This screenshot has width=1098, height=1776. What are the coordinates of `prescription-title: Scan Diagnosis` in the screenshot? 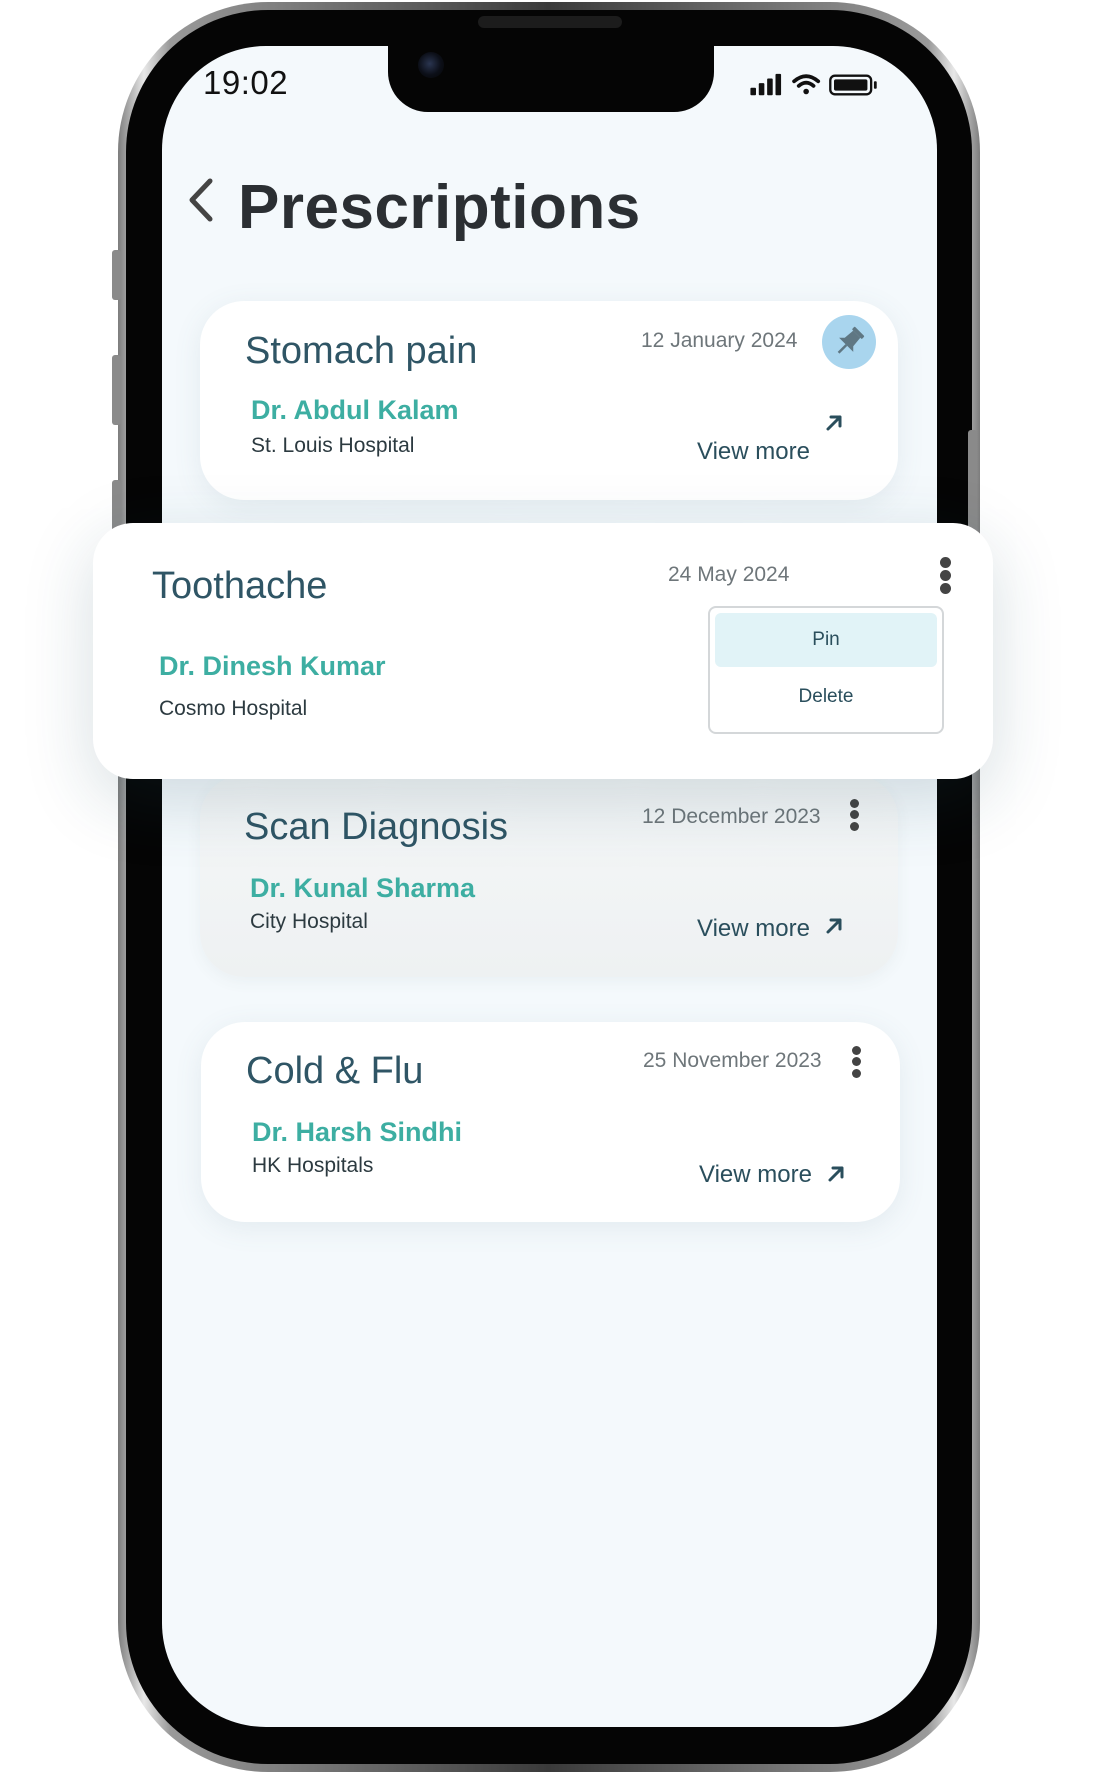 It's located at (376, 827).